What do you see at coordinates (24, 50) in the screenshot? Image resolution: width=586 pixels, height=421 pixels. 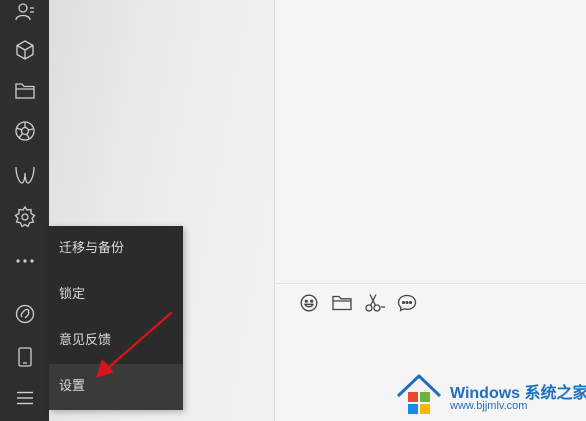 I see `cube-icon` at bounding box center [24, 50].